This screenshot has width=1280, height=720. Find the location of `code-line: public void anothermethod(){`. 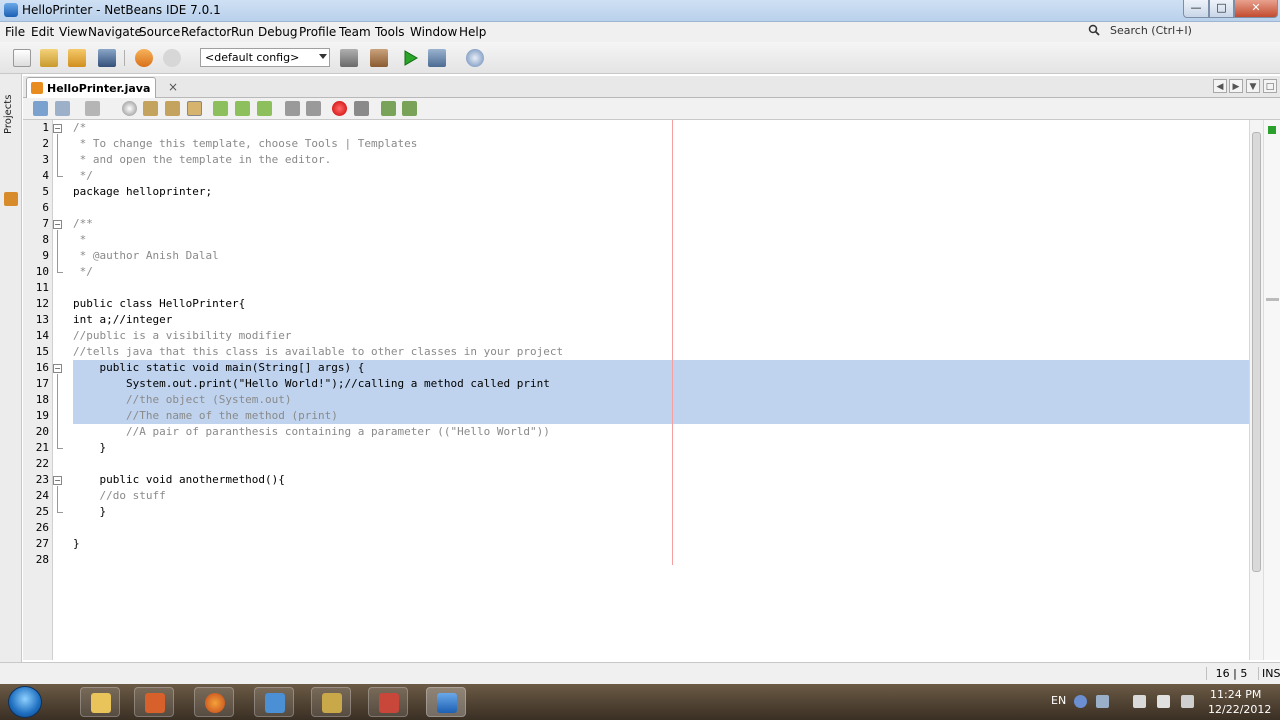

code-line: public void anothermethod(){ is located at coordinates (179, 479).